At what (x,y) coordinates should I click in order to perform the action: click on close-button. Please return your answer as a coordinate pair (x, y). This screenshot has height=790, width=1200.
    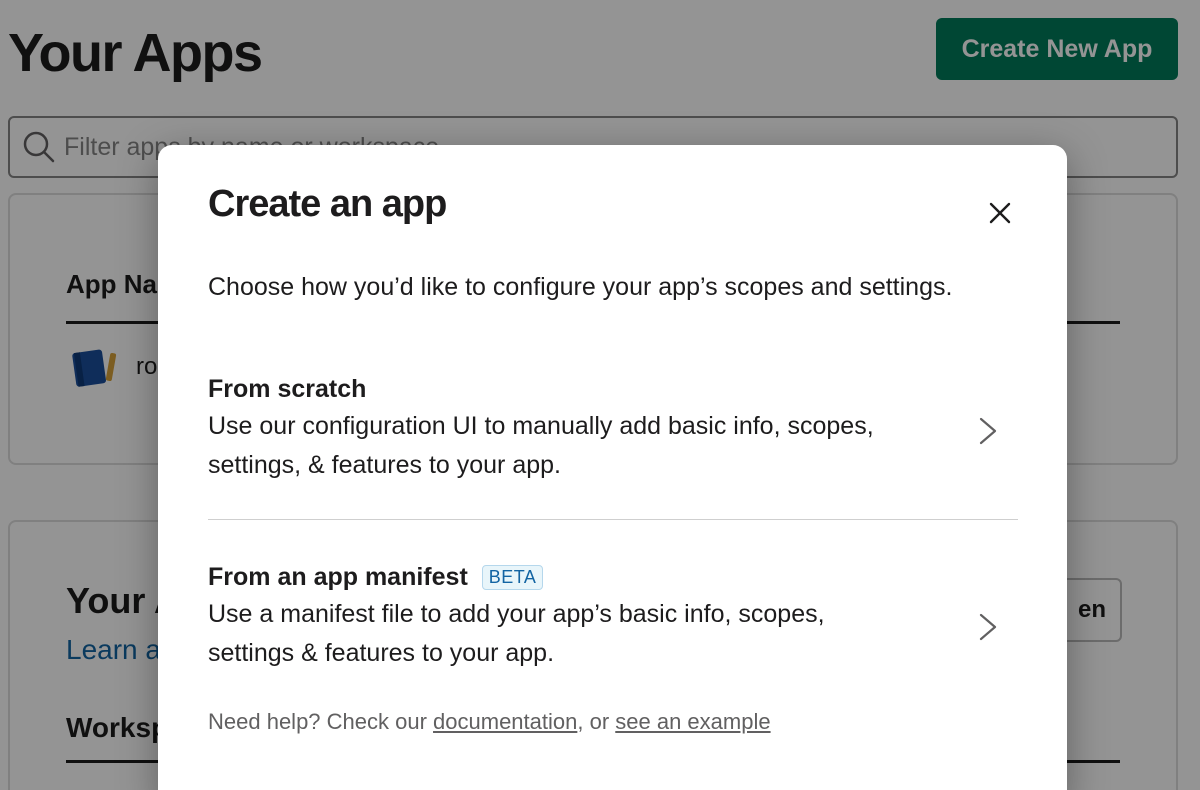
    Looking at the image, I should click on (1000, 213).